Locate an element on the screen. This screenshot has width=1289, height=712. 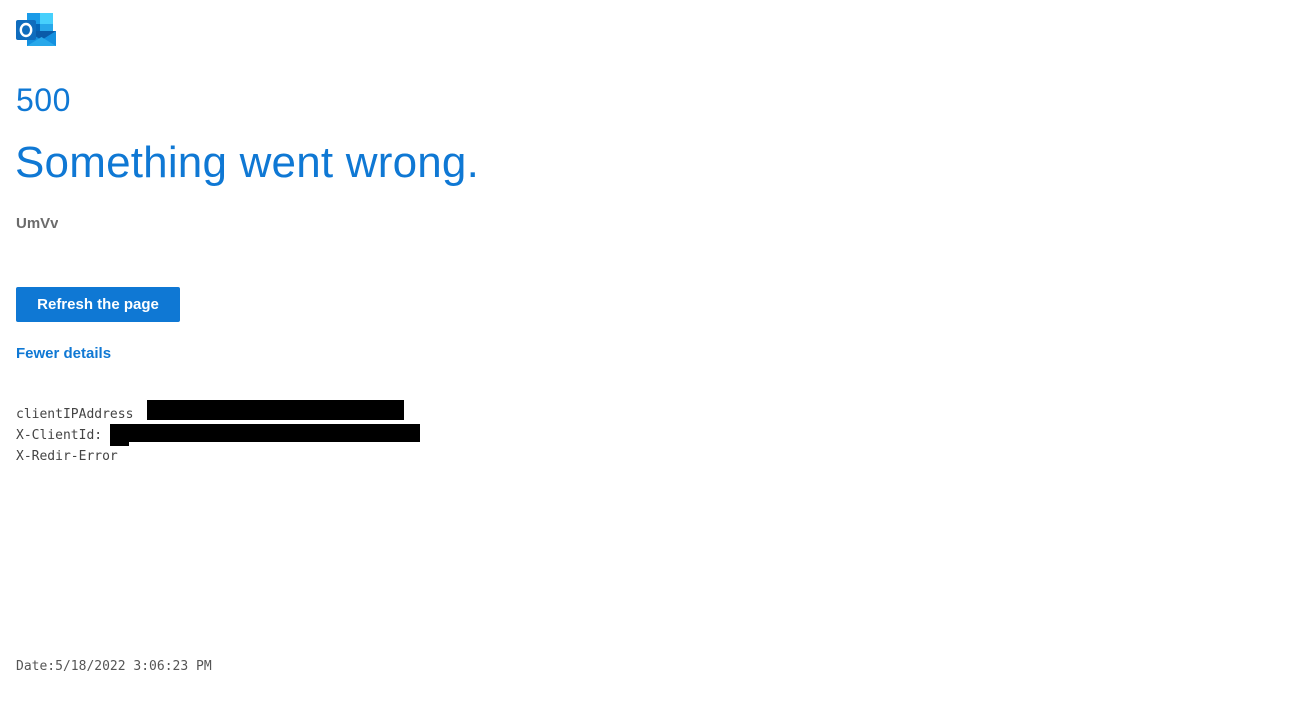
client-id-row: X-ClientId: is located at coordinates (218, 435).